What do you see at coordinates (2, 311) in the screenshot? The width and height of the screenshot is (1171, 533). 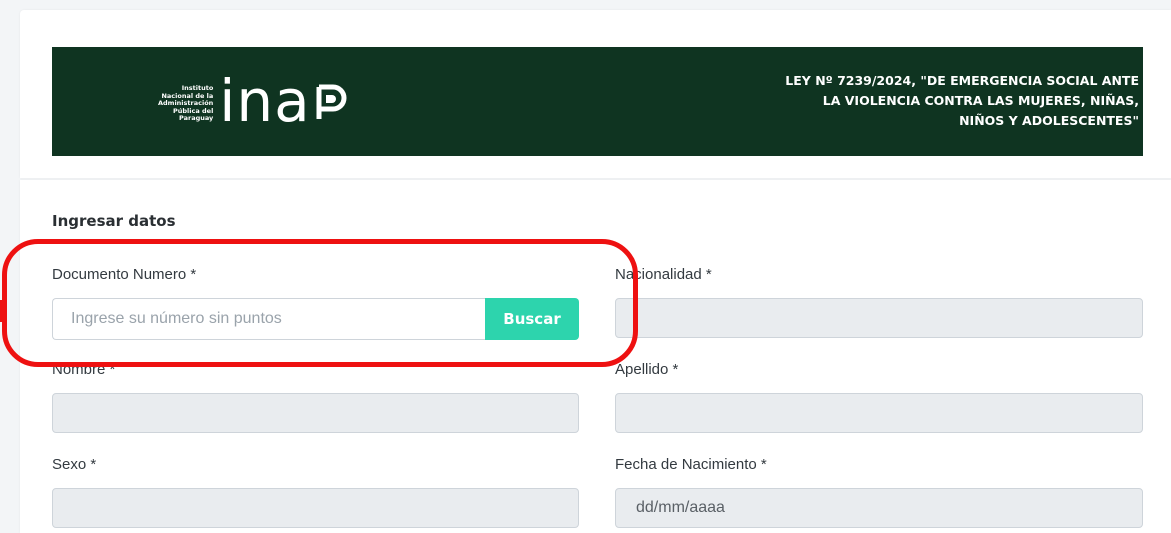 I see `highlight-edge-mark` at bounding box center [2, 311].